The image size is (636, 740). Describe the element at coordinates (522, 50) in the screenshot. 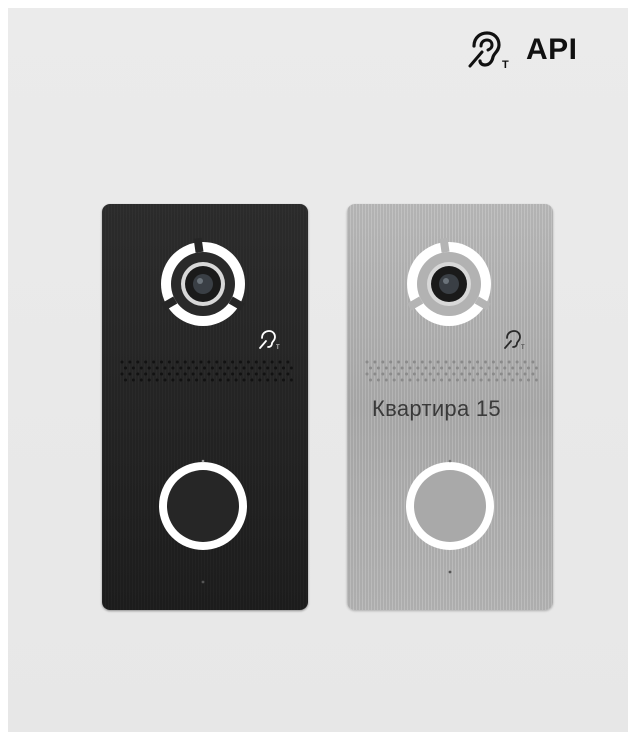

I see `header-badge: T API` at that location.